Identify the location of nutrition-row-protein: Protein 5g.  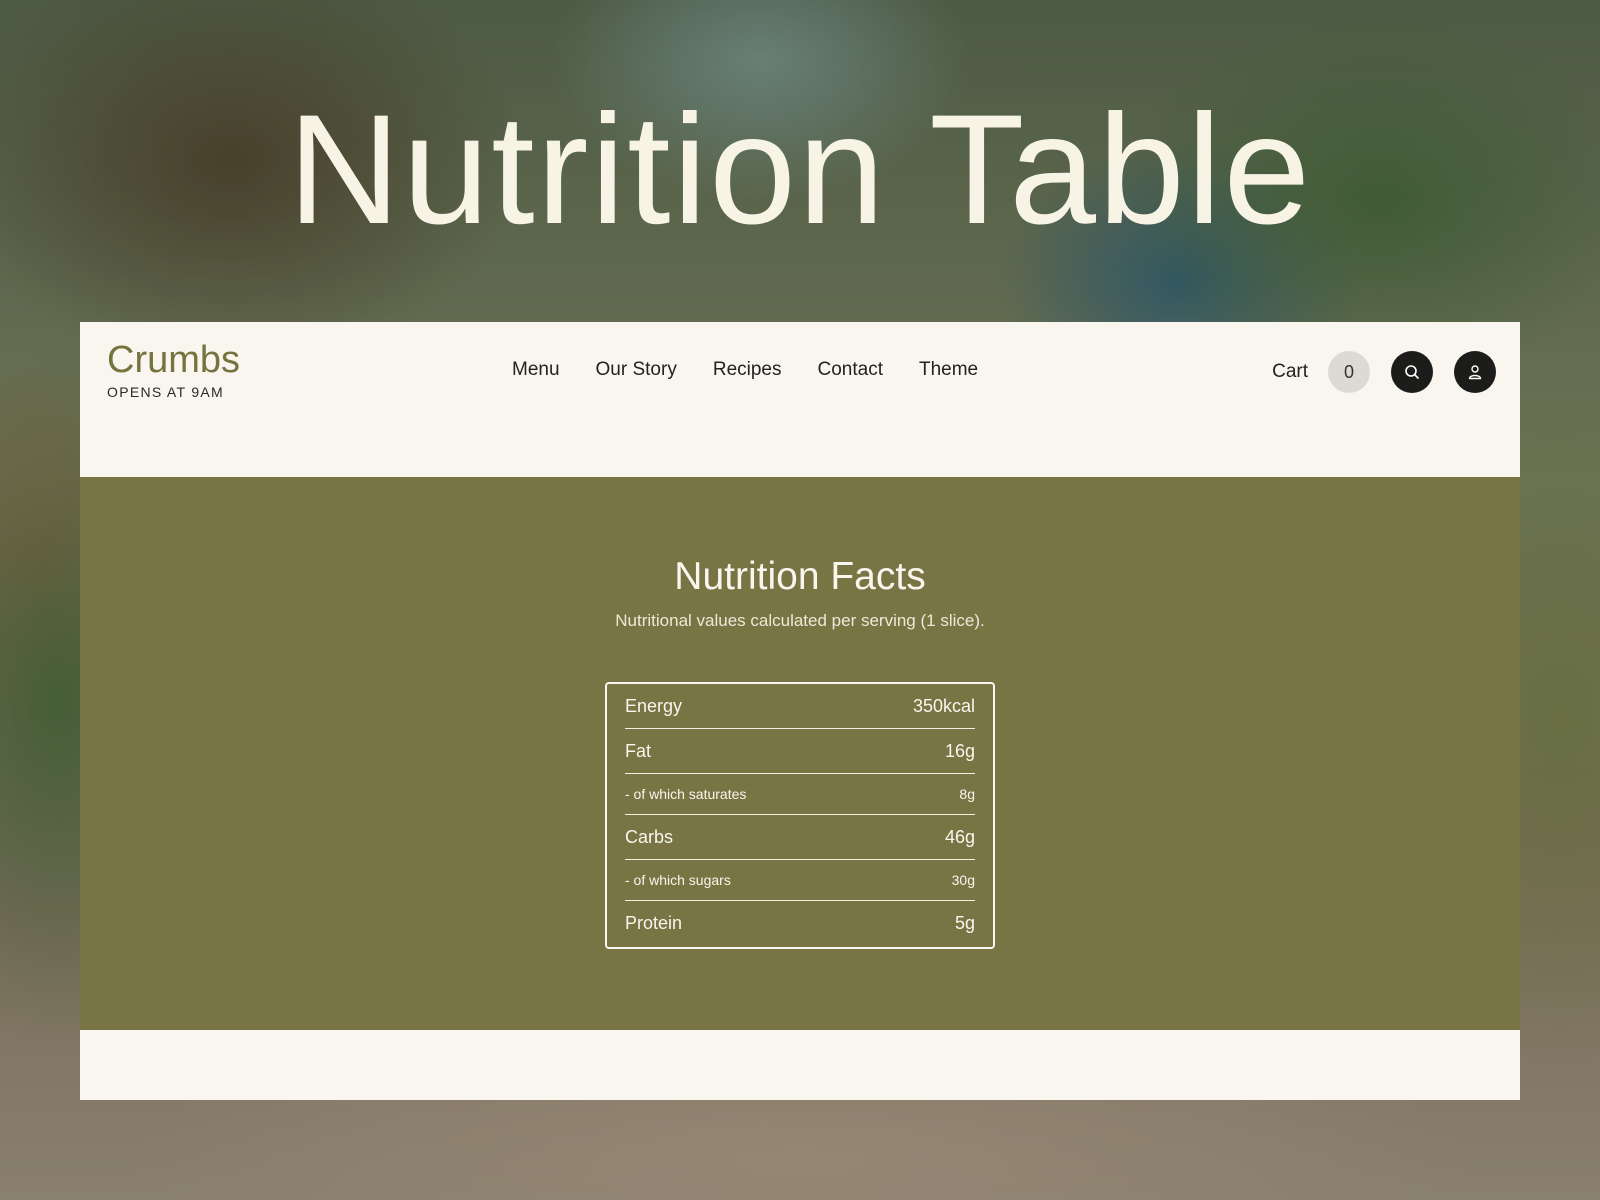
(800, 923).